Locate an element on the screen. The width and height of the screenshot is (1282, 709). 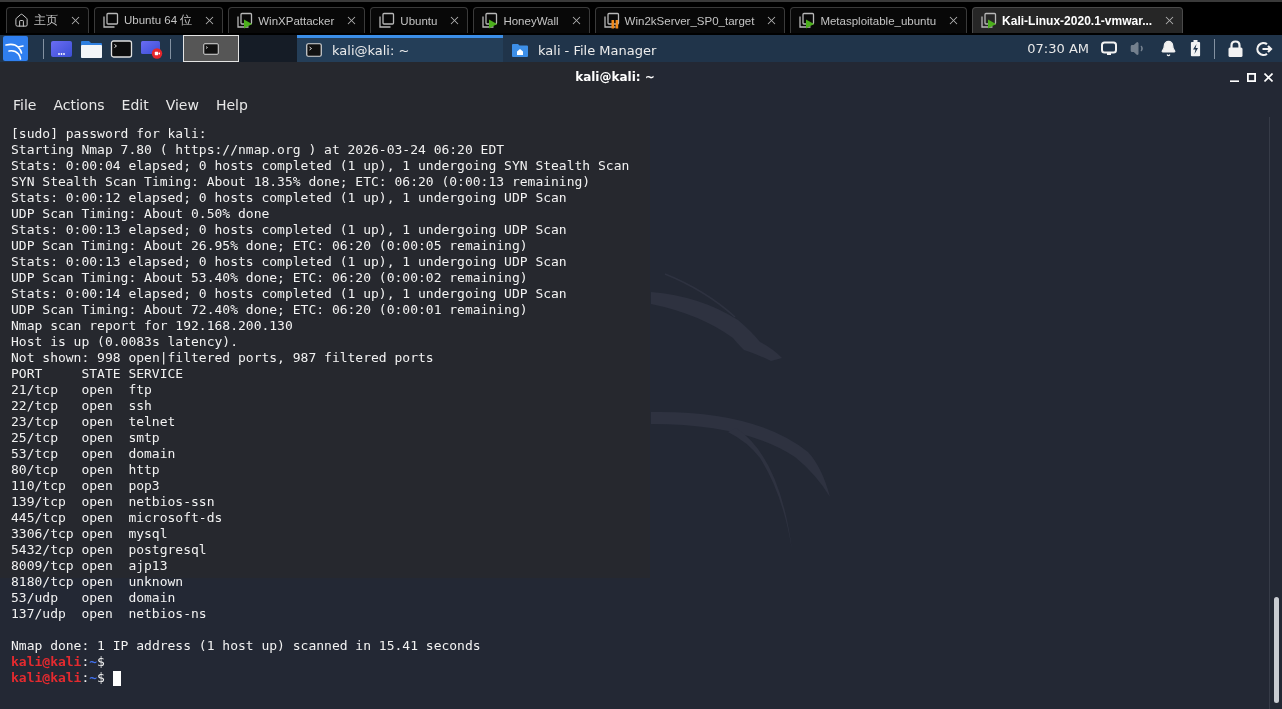
battery-icon is located at coordinates (1195, 48).